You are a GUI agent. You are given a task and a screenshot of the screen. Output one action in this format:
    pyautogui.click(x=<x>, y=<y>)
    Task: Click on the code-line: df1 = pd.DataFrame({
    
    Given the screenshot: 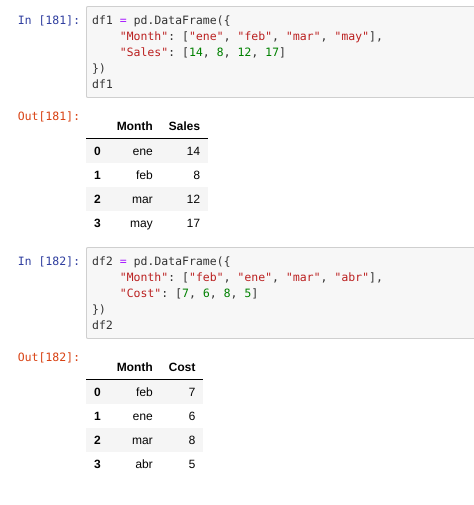 What is the action you would take?
    pyautogui.click(x=161, y=20)
    